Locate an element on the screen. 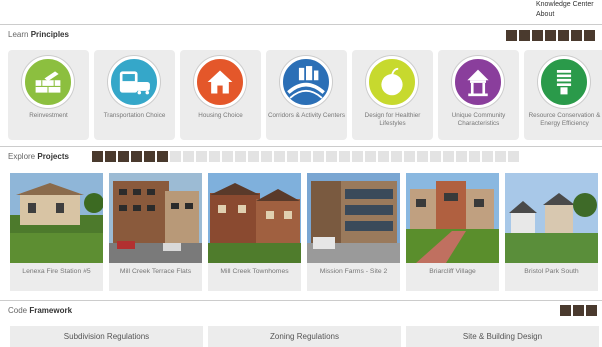 This screenshot has height=347, width=602. project-card: Mill Creek Terrace Flats is located at coordinates (155, 232).